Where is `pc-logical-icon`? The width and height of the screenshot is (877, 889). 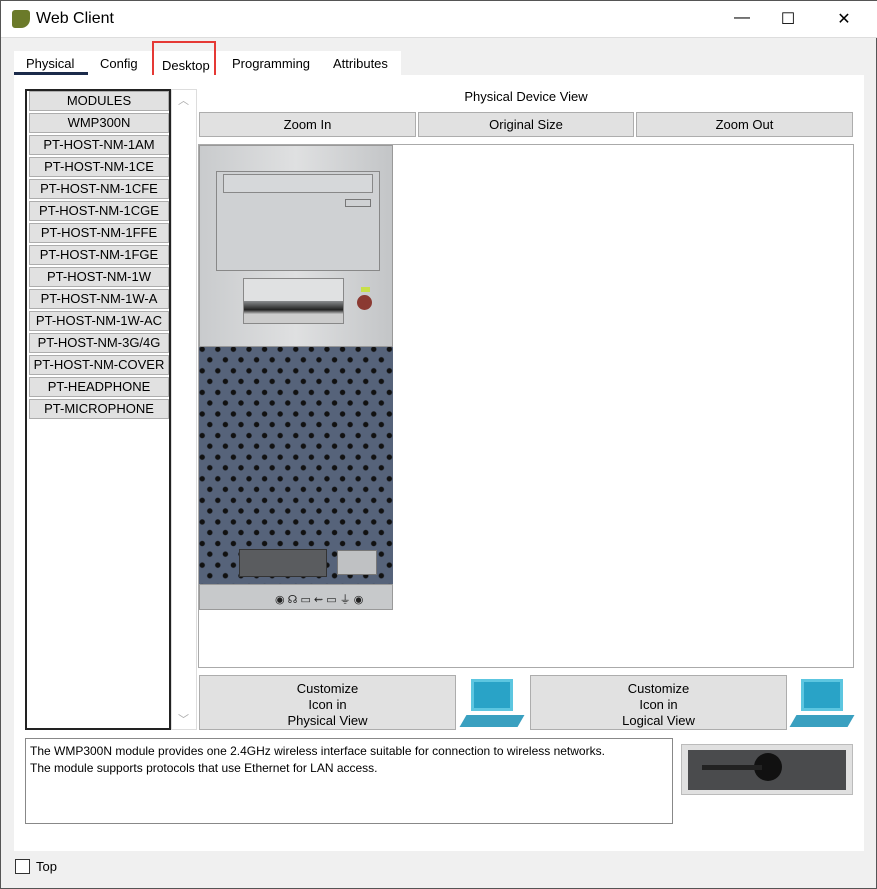
pc-logical-icon is located at coordinates (822, 703).